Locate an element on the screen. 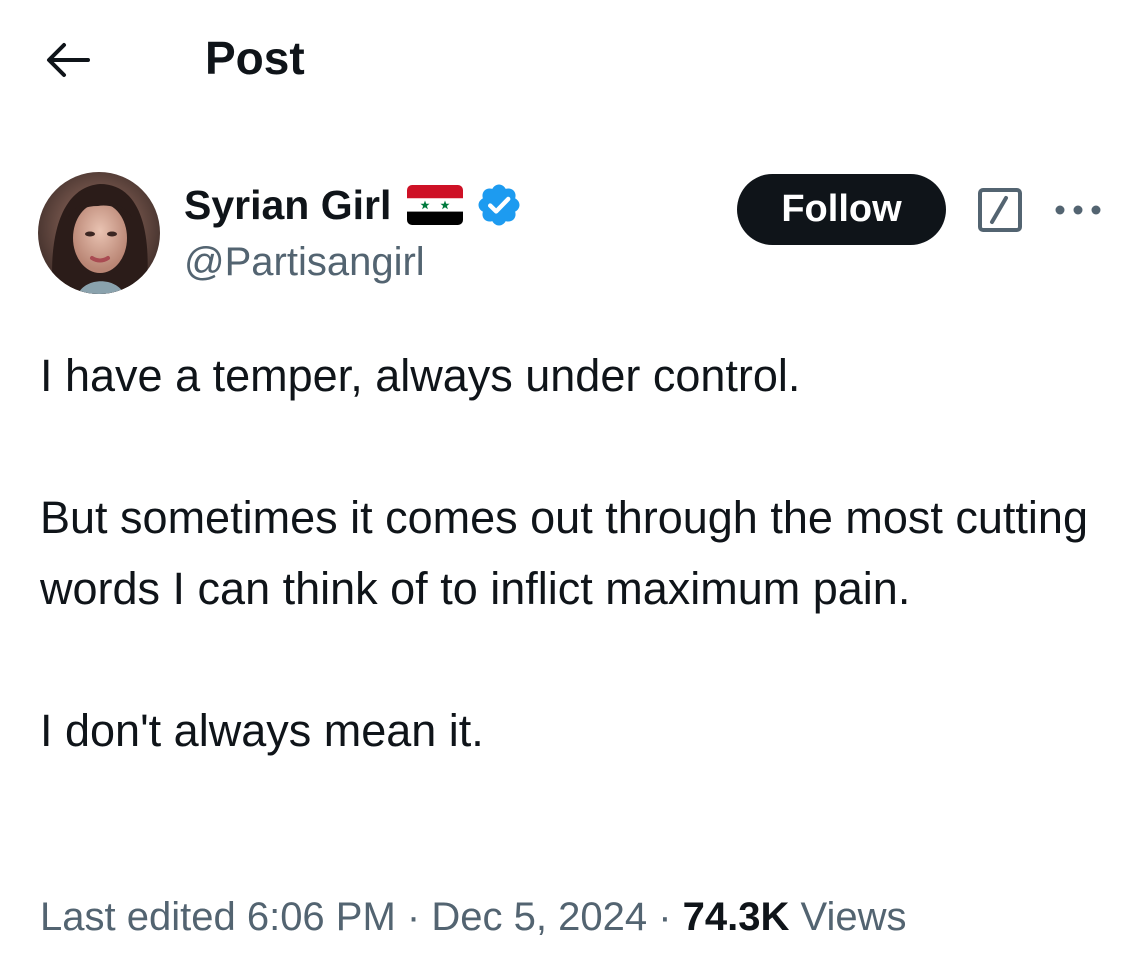 The image size is (1141, 978). page-title: Post is located at coordinates (255, 58).